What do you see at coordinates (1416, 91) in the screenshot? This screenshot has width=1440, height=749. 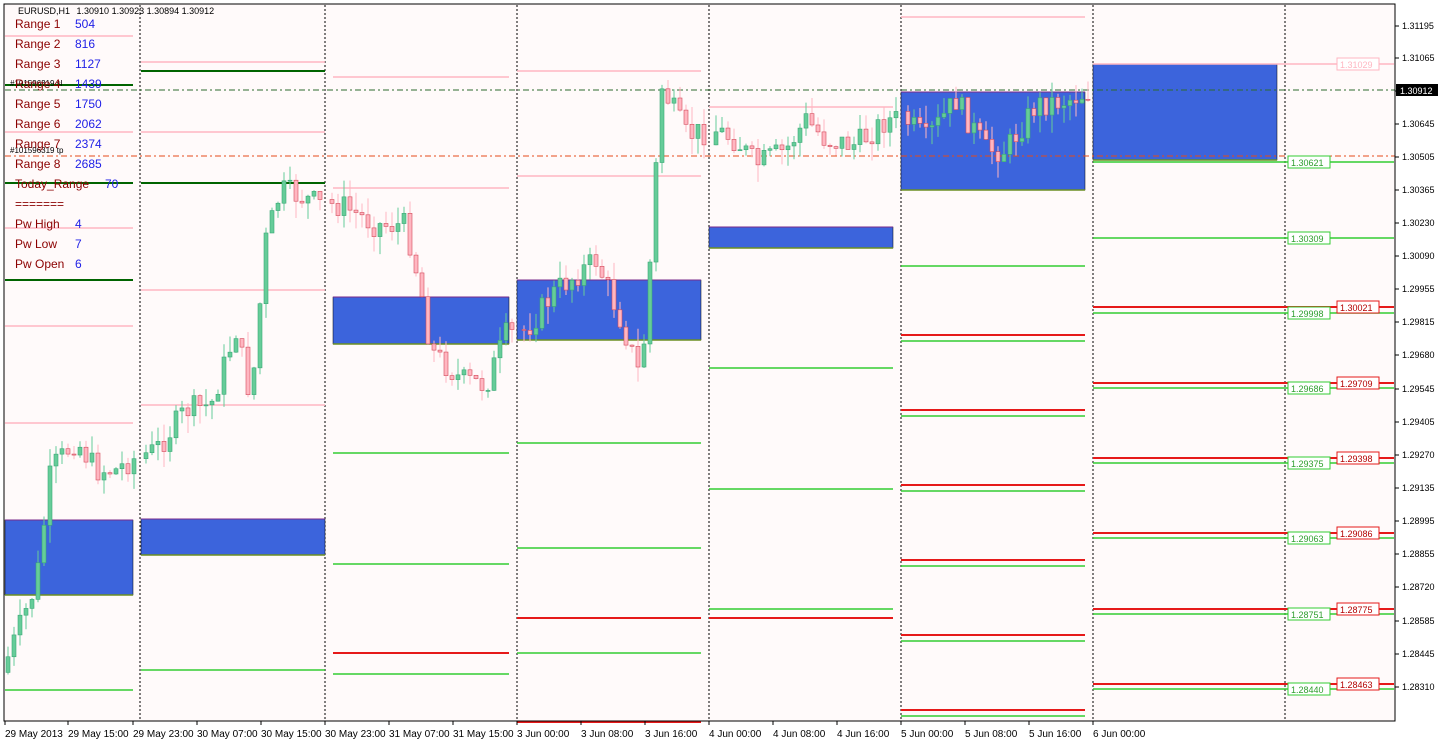 I see `current-price-label: 1.30912` at bounding box center [1416, 91].